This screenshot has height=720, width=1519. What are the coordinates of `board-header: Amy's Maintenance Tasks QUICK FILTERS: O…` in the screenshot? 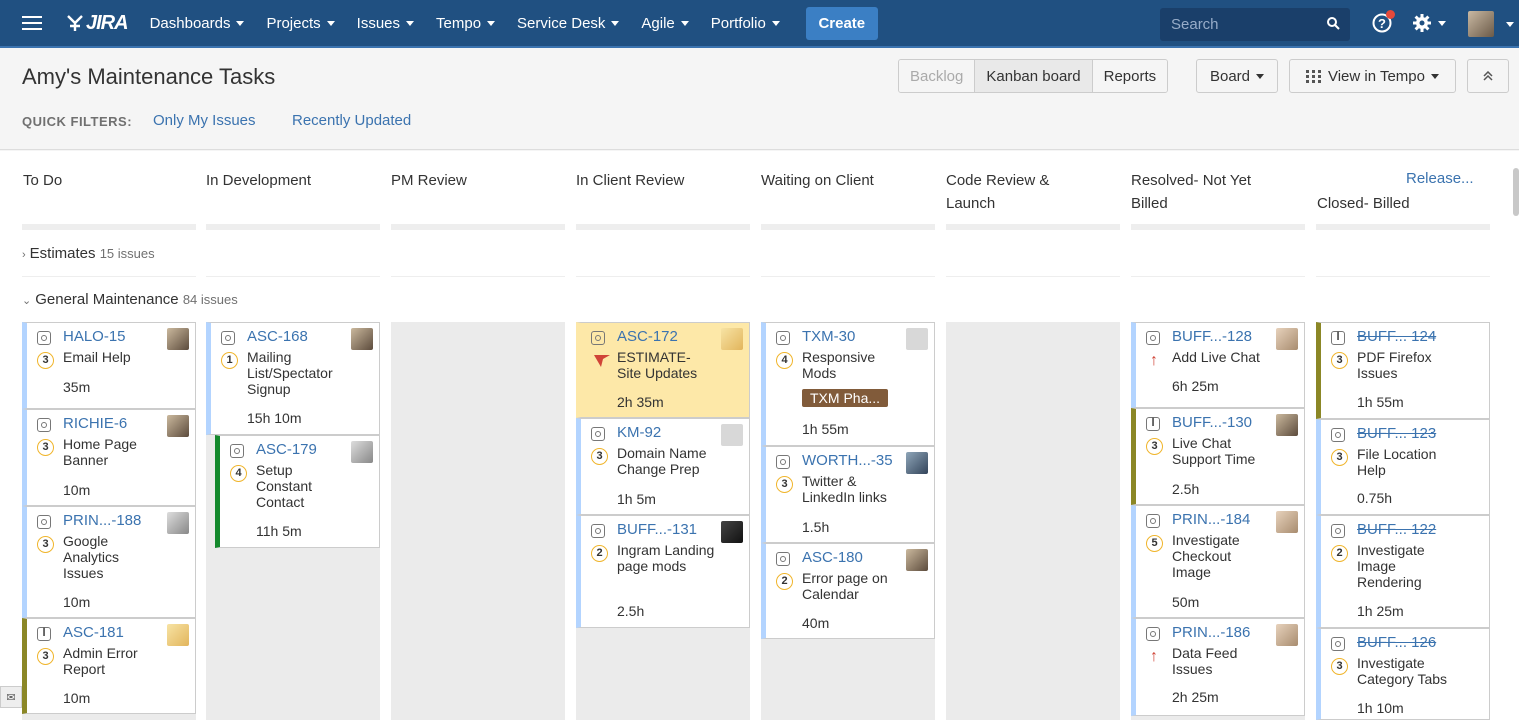 It's located at (759, 100).